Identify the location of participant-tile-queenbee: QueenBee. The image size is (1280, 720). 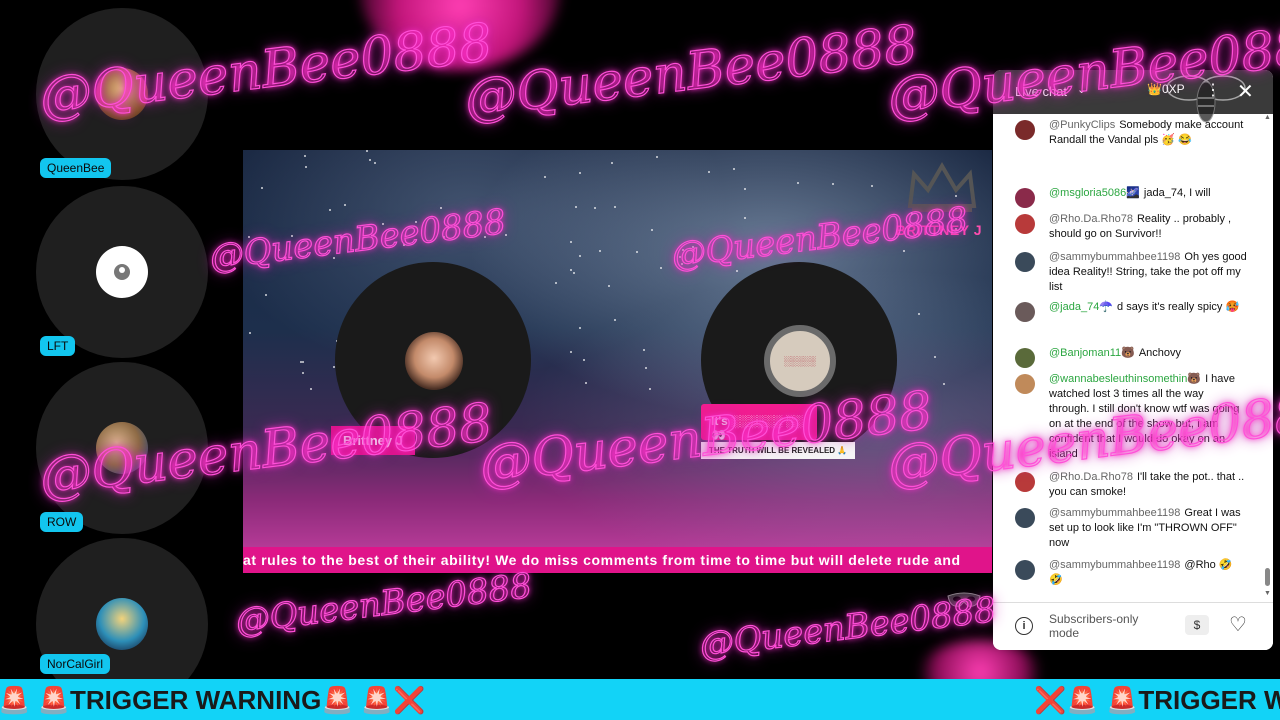
(122, 94).